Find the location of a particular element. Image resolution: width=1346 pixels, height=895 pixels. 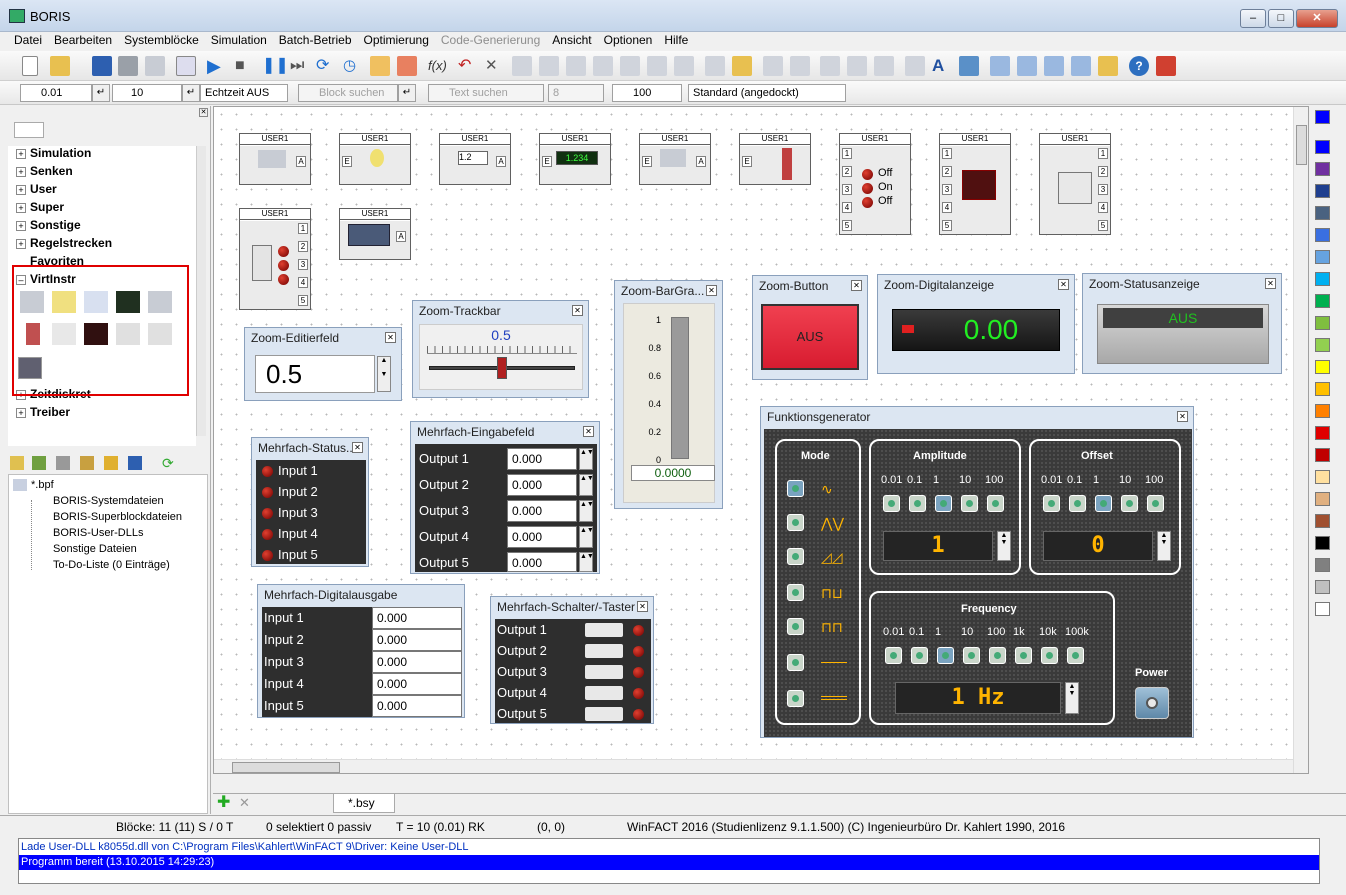

multi-input-spin-5: ▲▼ is located at coordinates (586, 562).